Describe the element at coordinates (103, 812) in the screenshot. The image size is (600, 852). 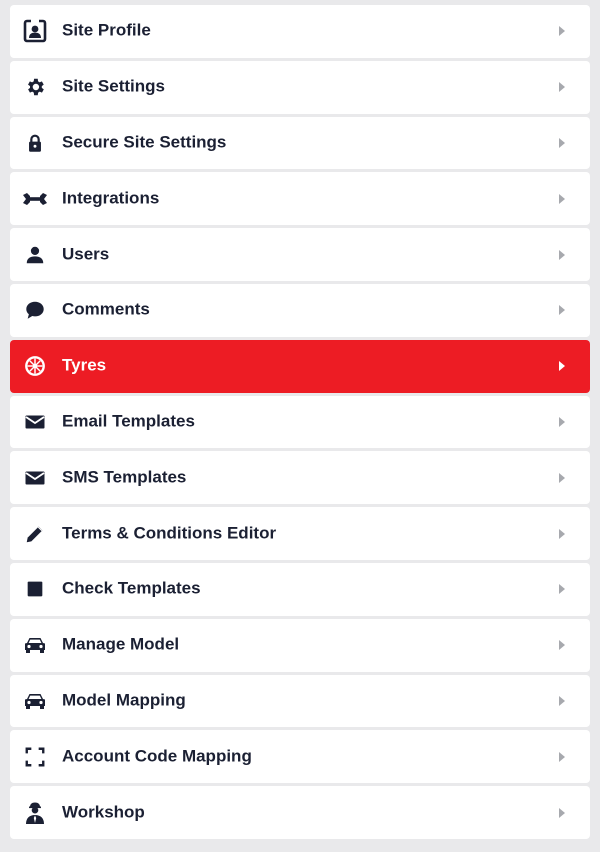
I see `menu-item-label: Workshop` at that location.